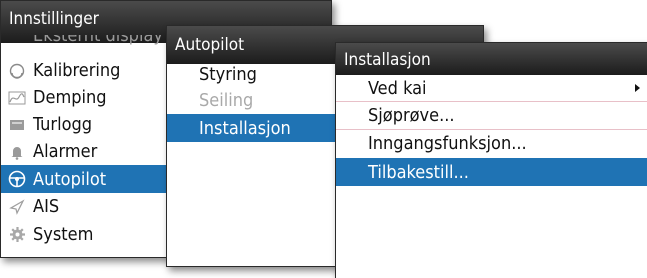  What do you see at coordinates (65, 151) in the screenshot?
I see `menu-item-label: Alarmer` at bounding box center [65, 151].